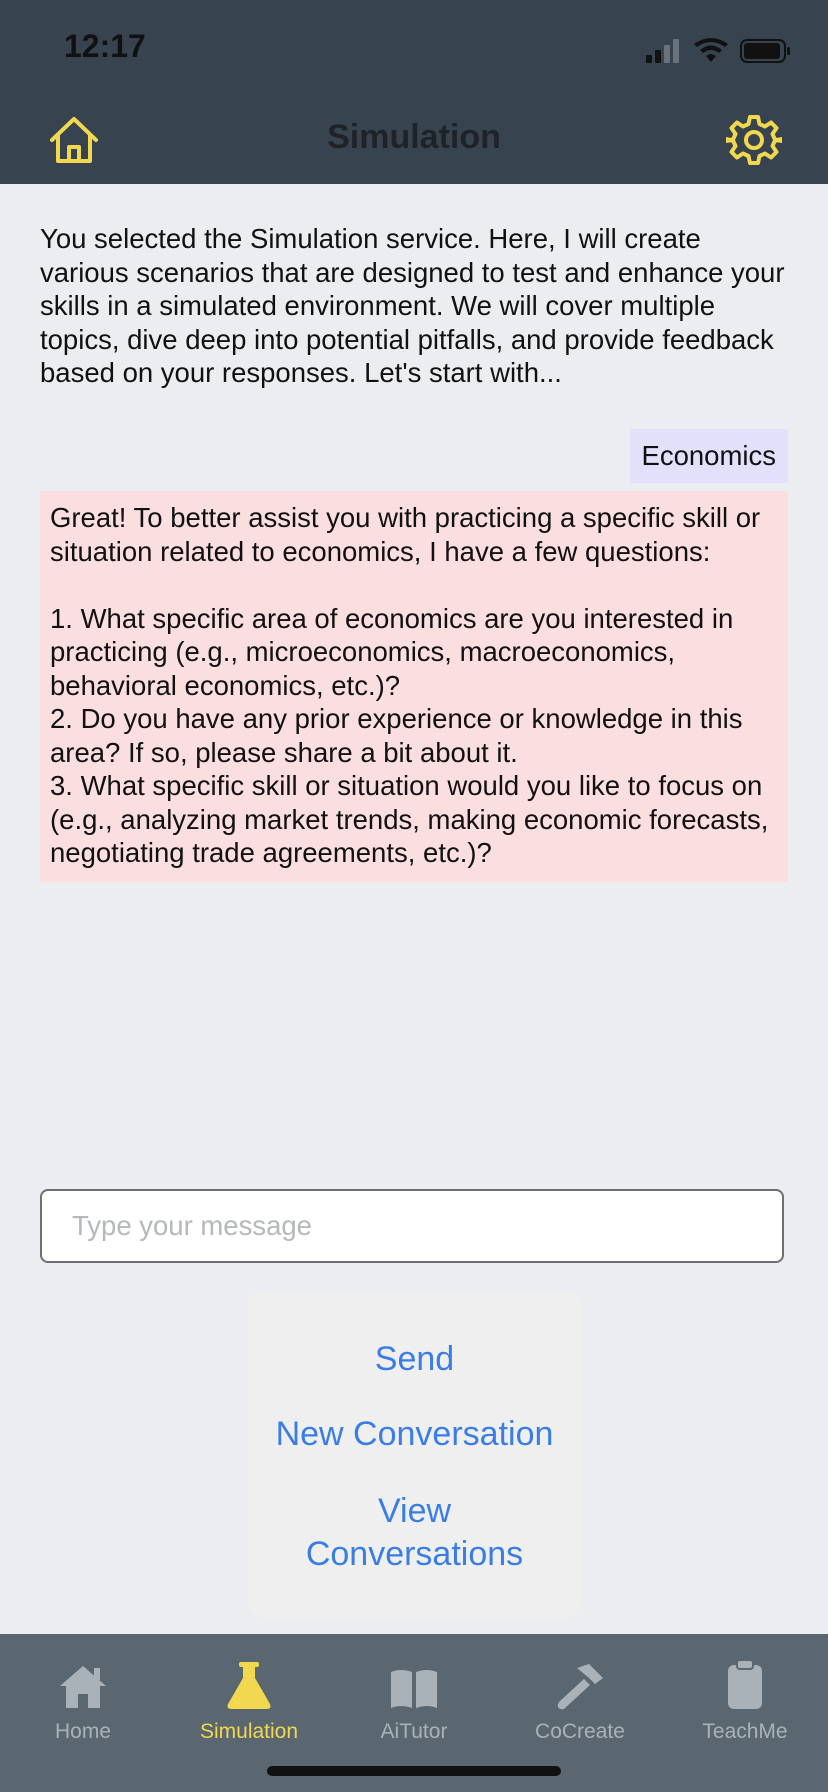 The height and width of the screenshot is (1792, 828). I want to click on tab-label: Home, so click(83, 1731).